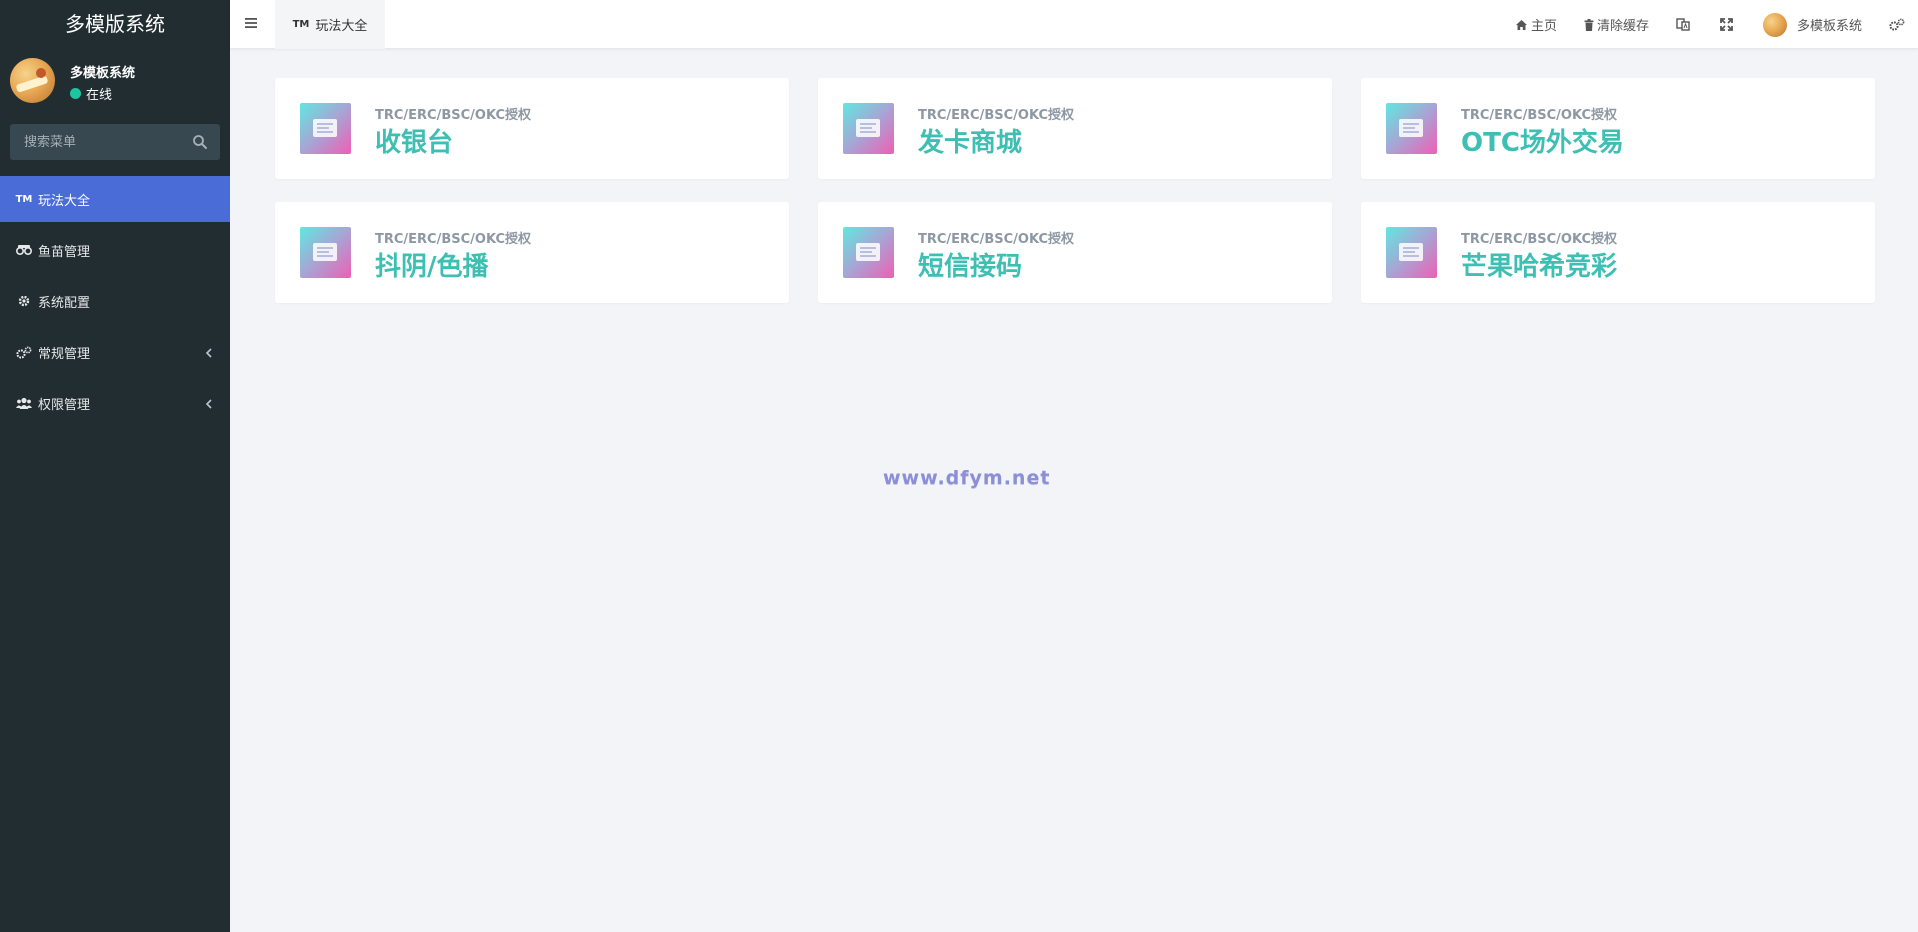 The width and height of the screenshot is (1918, 932). What do you see at coordinates (115, 301) in the screenshot?
I see `sidebar-item-system-config: 系统配置` at bounding box center [115, 301].